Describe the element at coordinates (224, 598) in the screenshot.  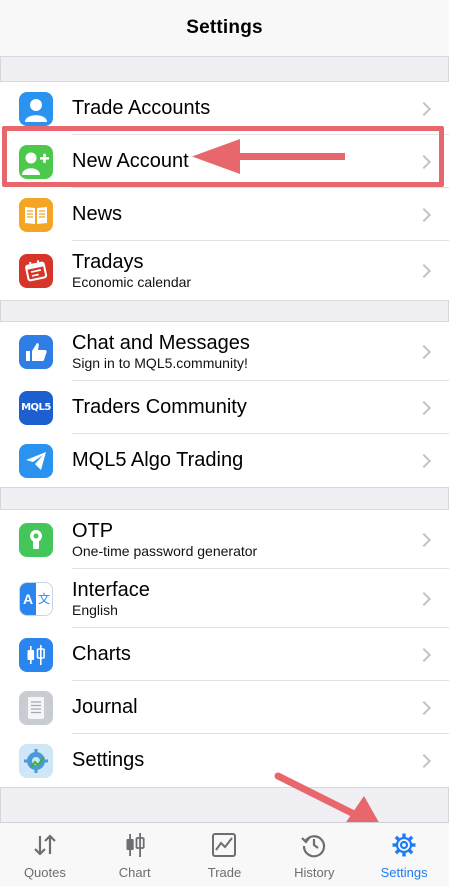
I see `row-interface: A 文 Interface English` at that location.